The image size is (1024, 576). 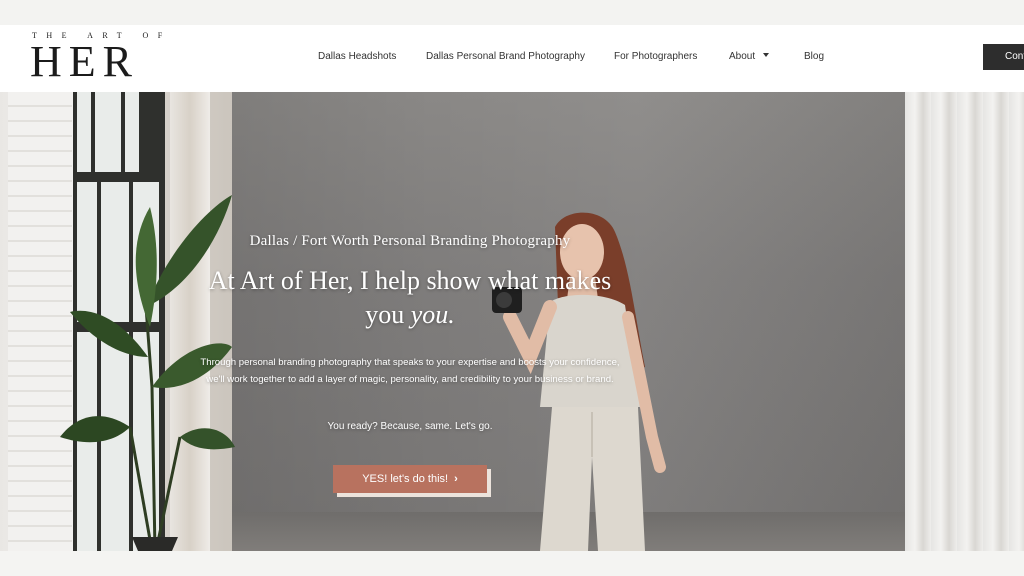 I want to click on nav-item-dallas-headshots: Dallas Headshots, so click(x=357, y=56).